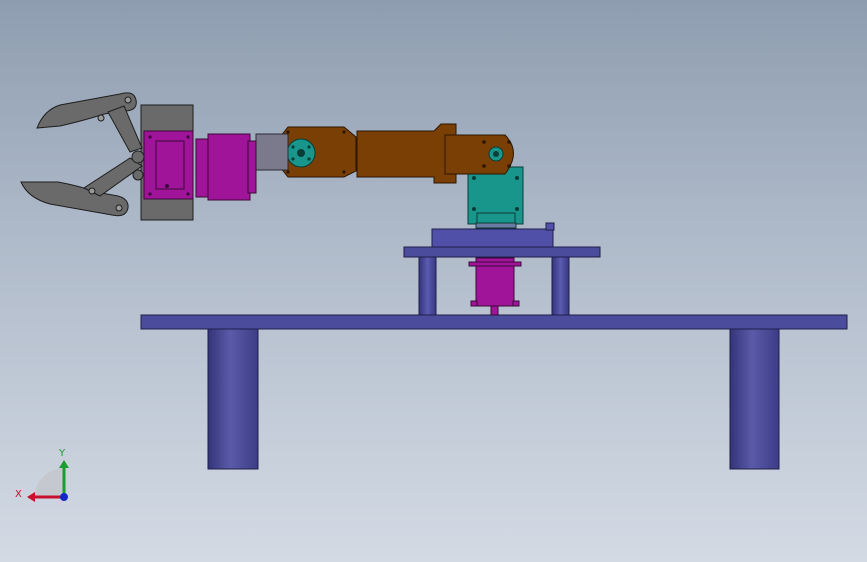  Describe the element at coordinates (560, 286) in the screenshot. I see `platform-post-right` at that location.